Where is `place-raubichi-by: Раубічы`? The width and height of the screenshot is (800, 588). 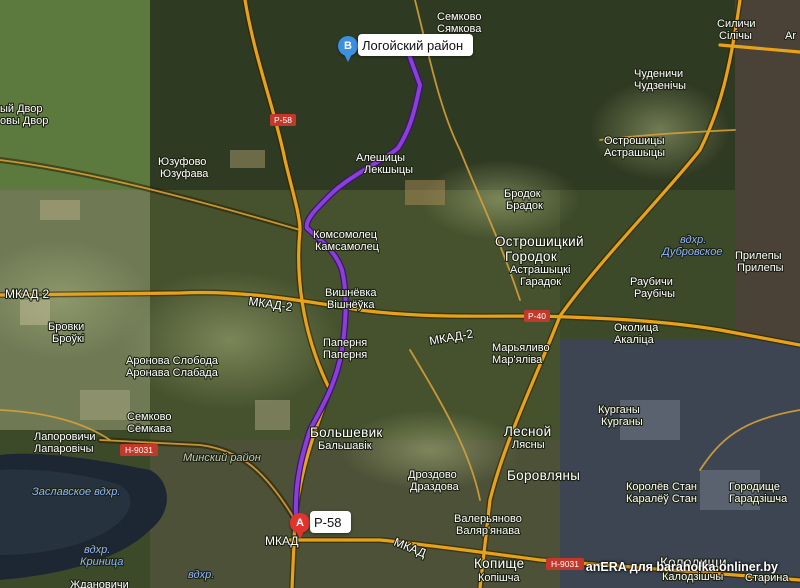 place-raubichi-by: Раубічы is located at coordinates (654, 294).